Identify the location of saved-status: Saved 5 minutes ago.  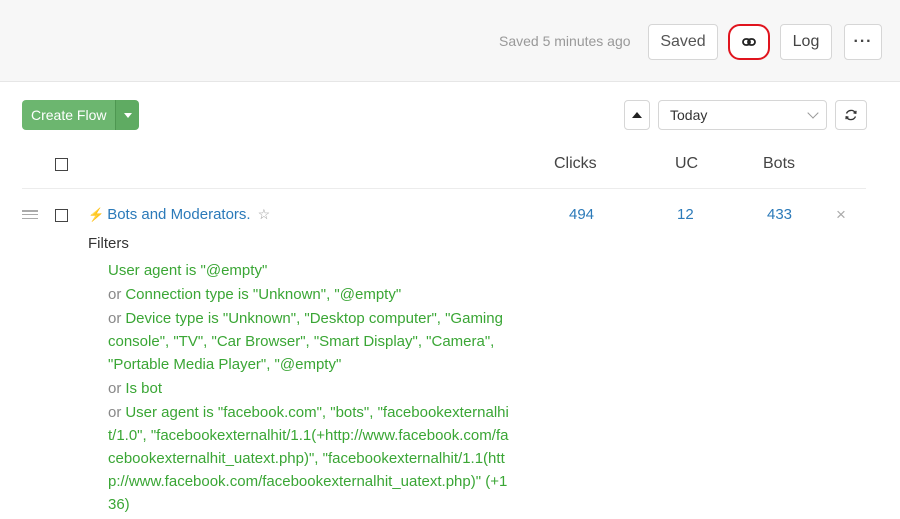
(565, 41).